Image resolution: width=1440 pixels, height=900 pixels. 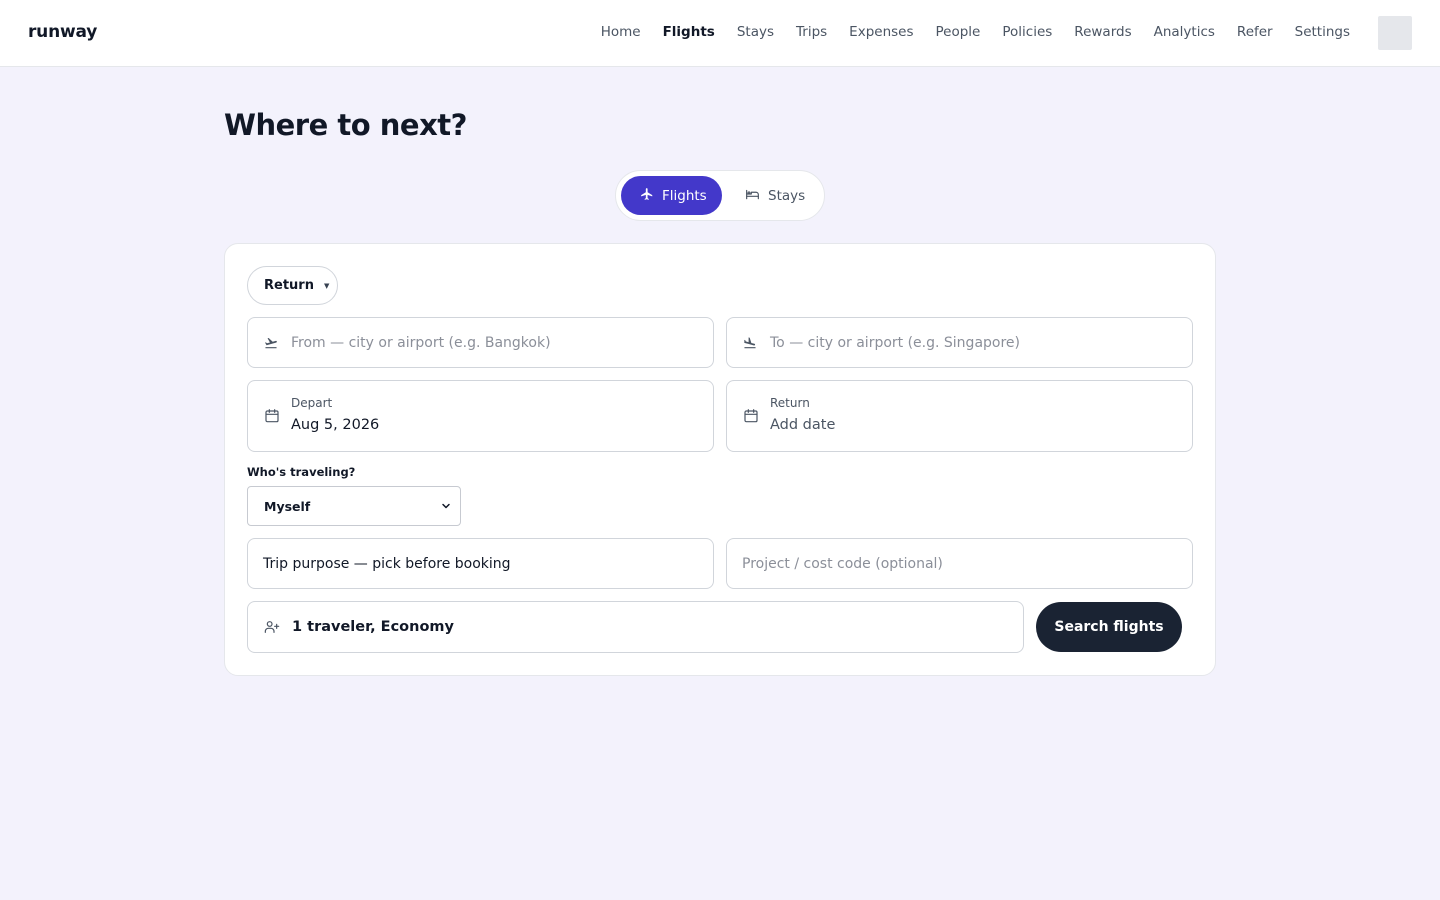 I want to click on nav-item-expenses: Expenses, so click(x=881, y=32).